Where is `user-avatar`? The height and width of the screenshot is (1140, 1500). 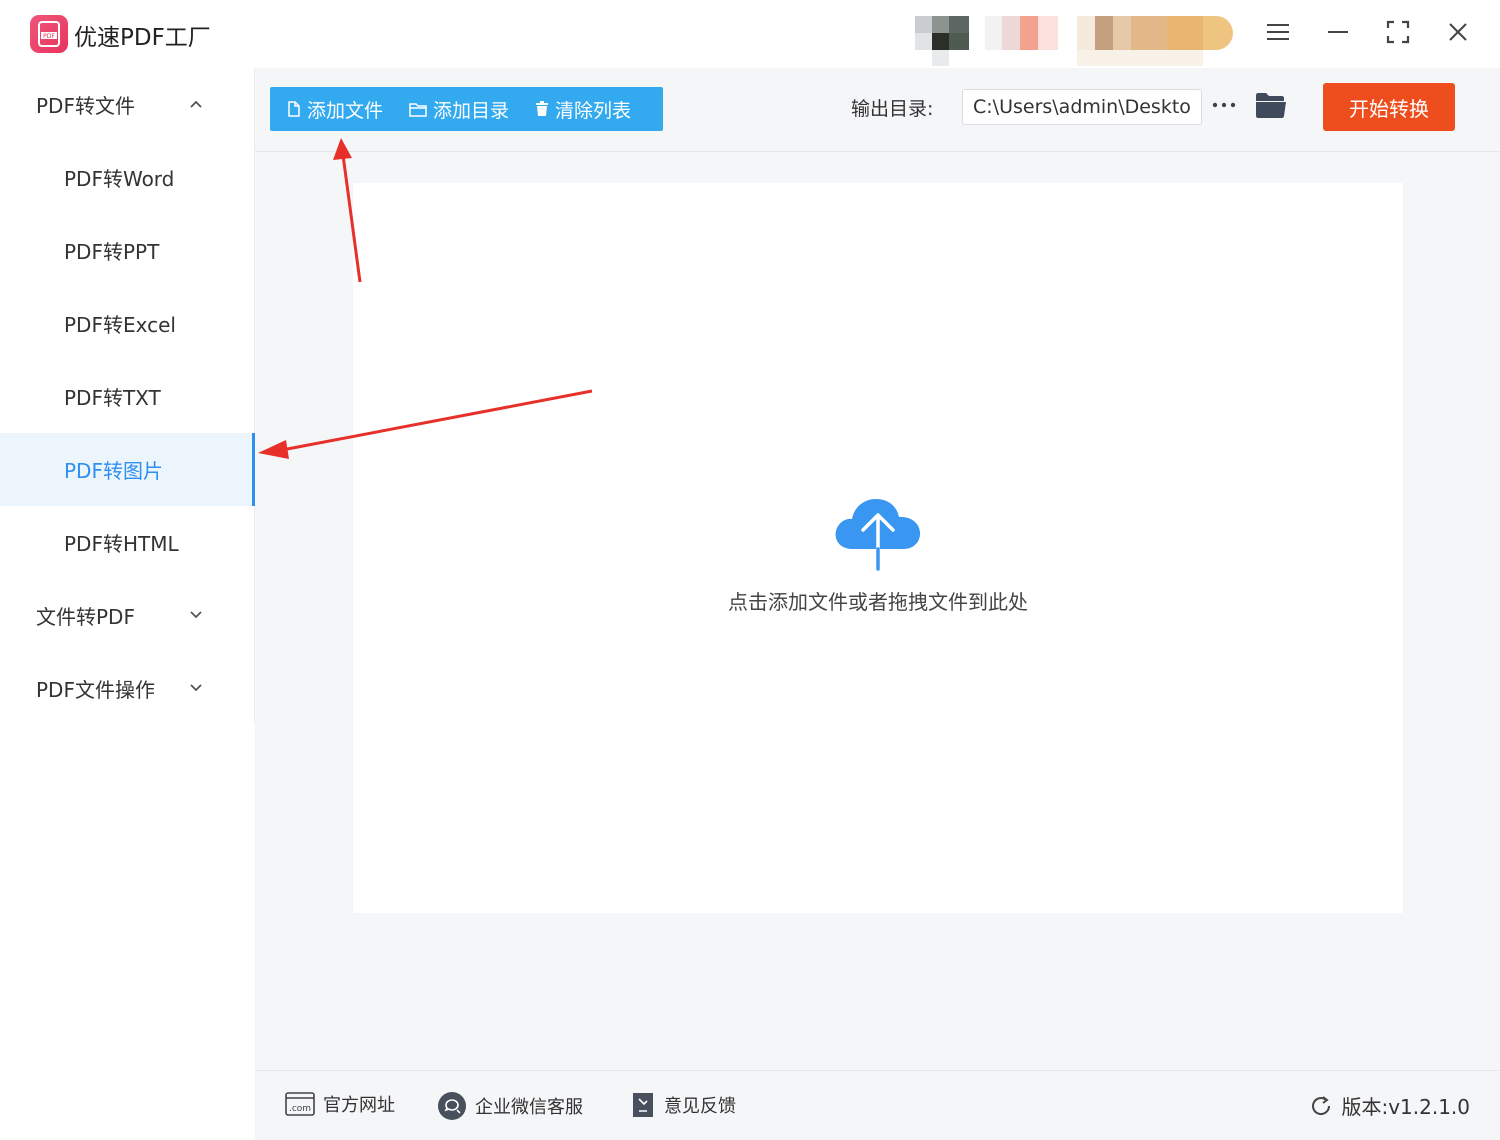
user-avatar is located at coordinates (1075, 42).